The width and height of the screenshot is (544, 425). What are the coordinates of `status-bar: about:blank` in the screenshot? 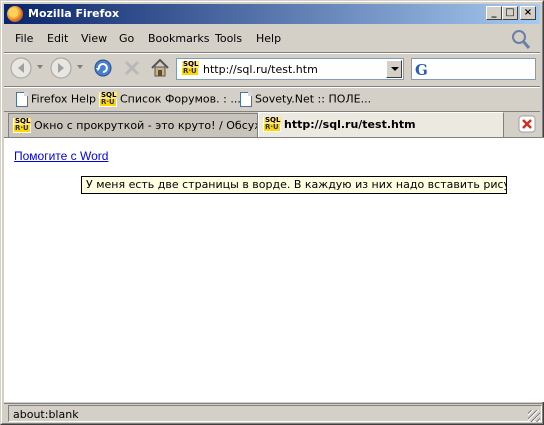 It's located at (273, 413).